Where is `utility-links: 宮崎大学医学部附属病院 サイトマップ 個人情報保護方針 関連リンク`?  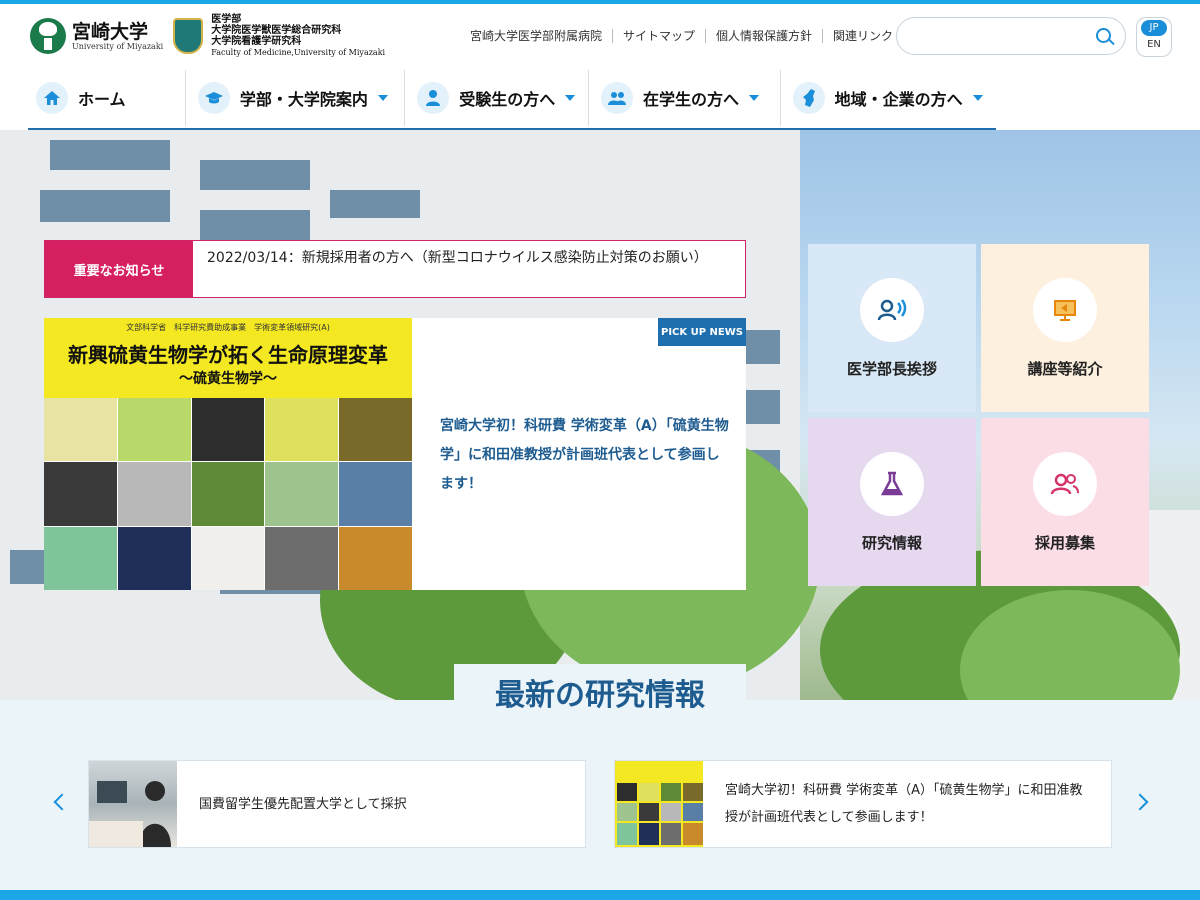
utility-links: 宮崎大学医学部附属病院 サイトマップ 個人情報保護方針 関連リンク is located at coordinates (681, 36).